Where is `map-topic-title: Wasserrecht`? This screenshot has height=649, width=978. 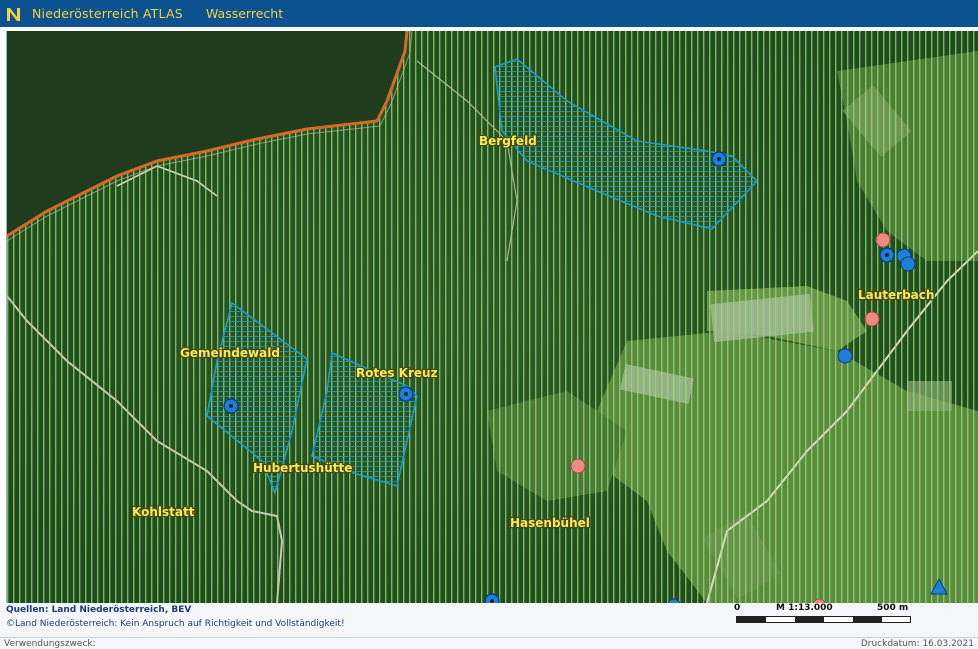 map-topic-title: Wasserrecht is located at coordinates (245, 13).